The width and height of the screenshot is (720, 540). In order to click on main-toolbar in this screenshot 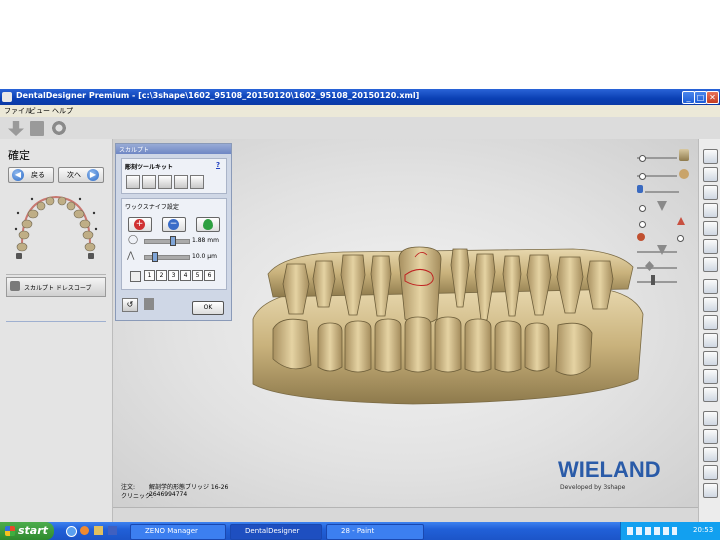, I will do `click(360, 128)`.